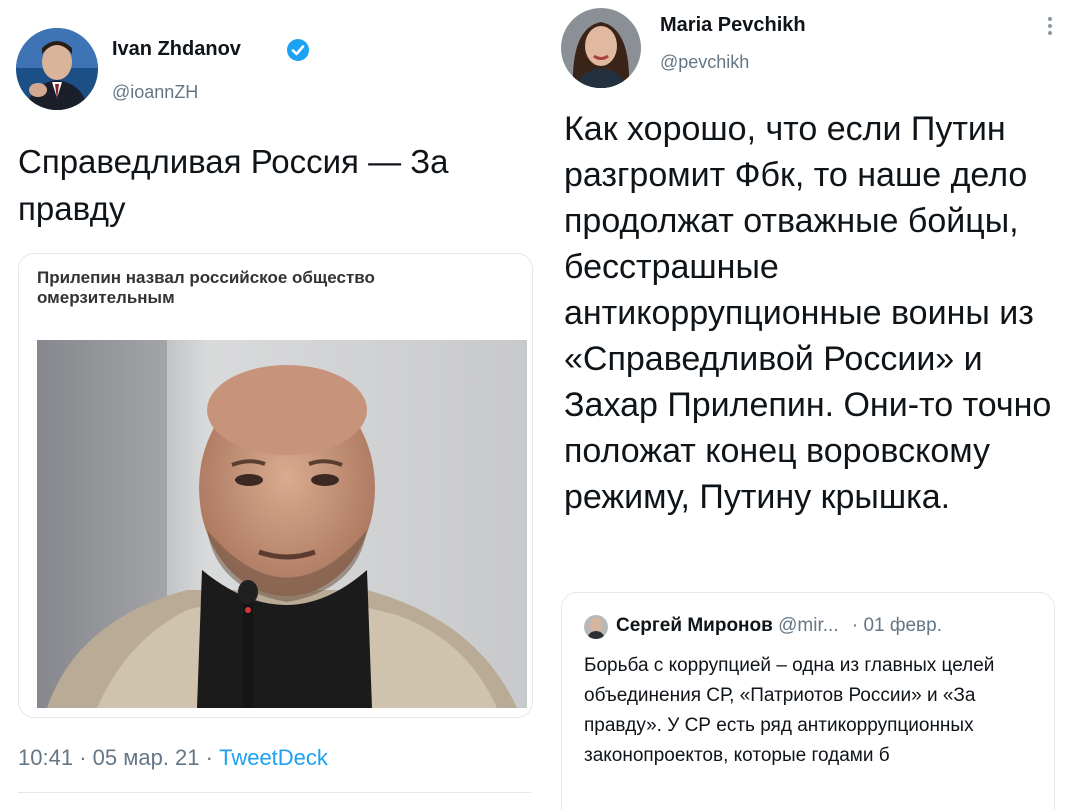  Describe the element at coordinates (596, 627) in the screenshot. I see `quoted-avatar` at that location.